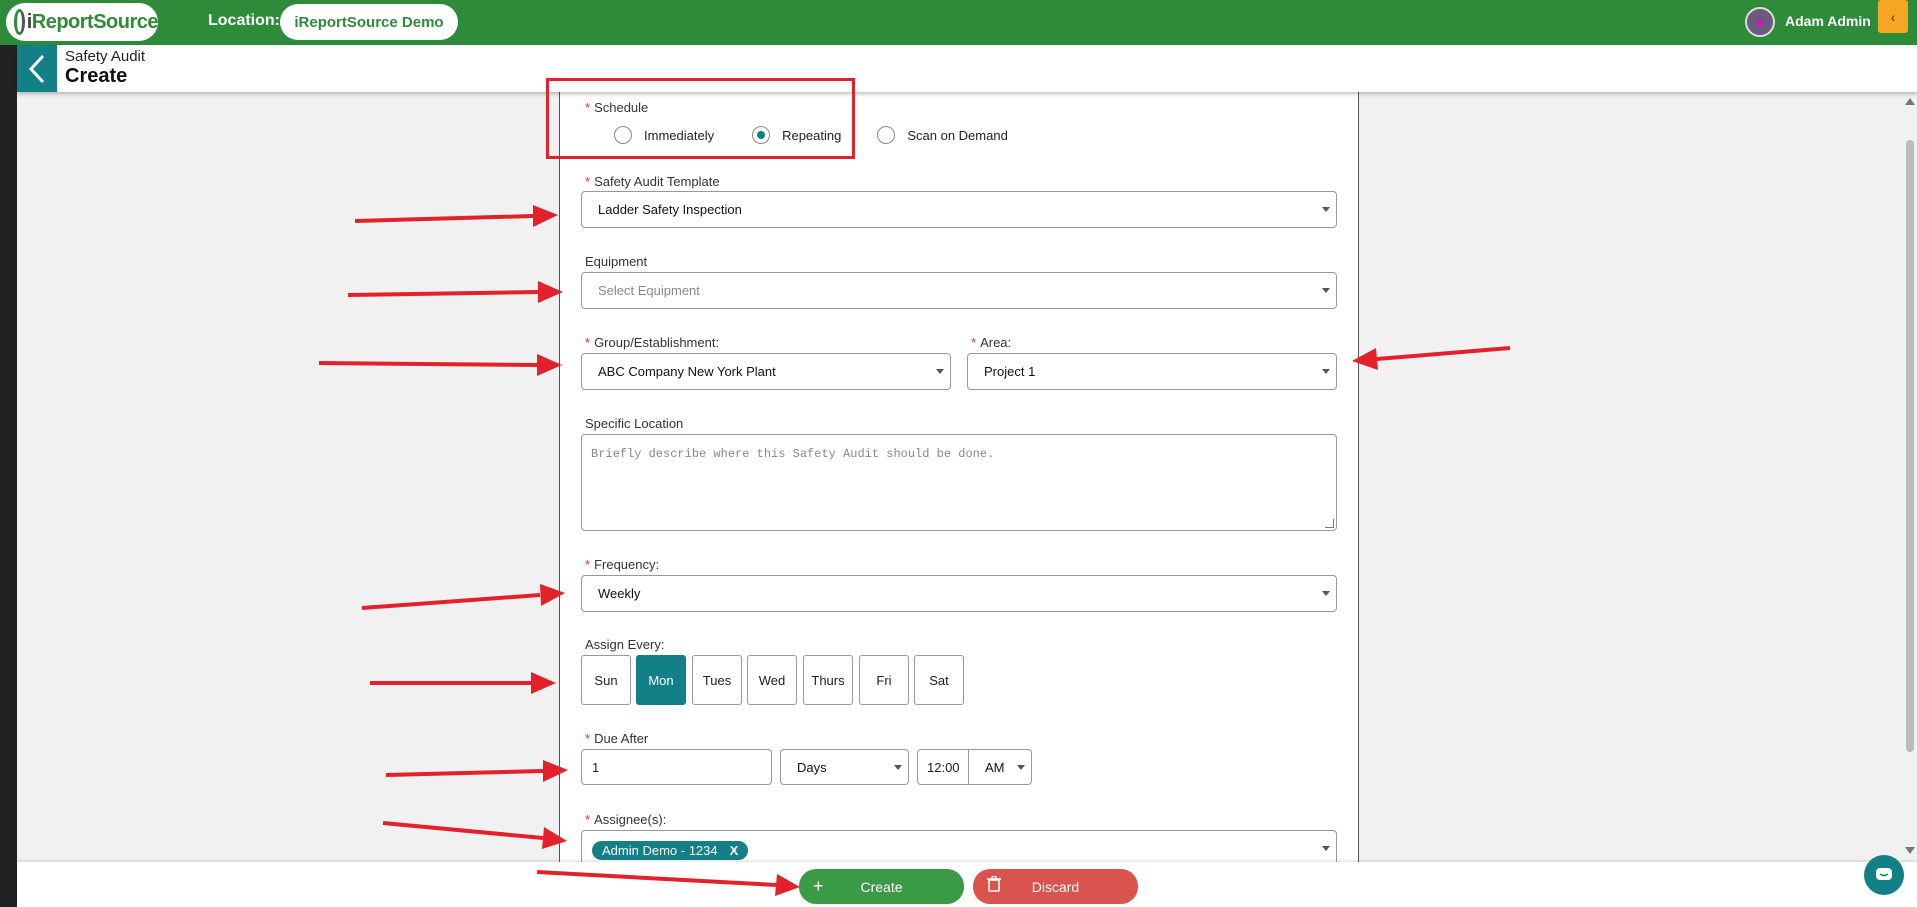 This screenshot has height=907, width=1917. I want to click on group-select: ABC Company New York Plant, so click(766, 371).